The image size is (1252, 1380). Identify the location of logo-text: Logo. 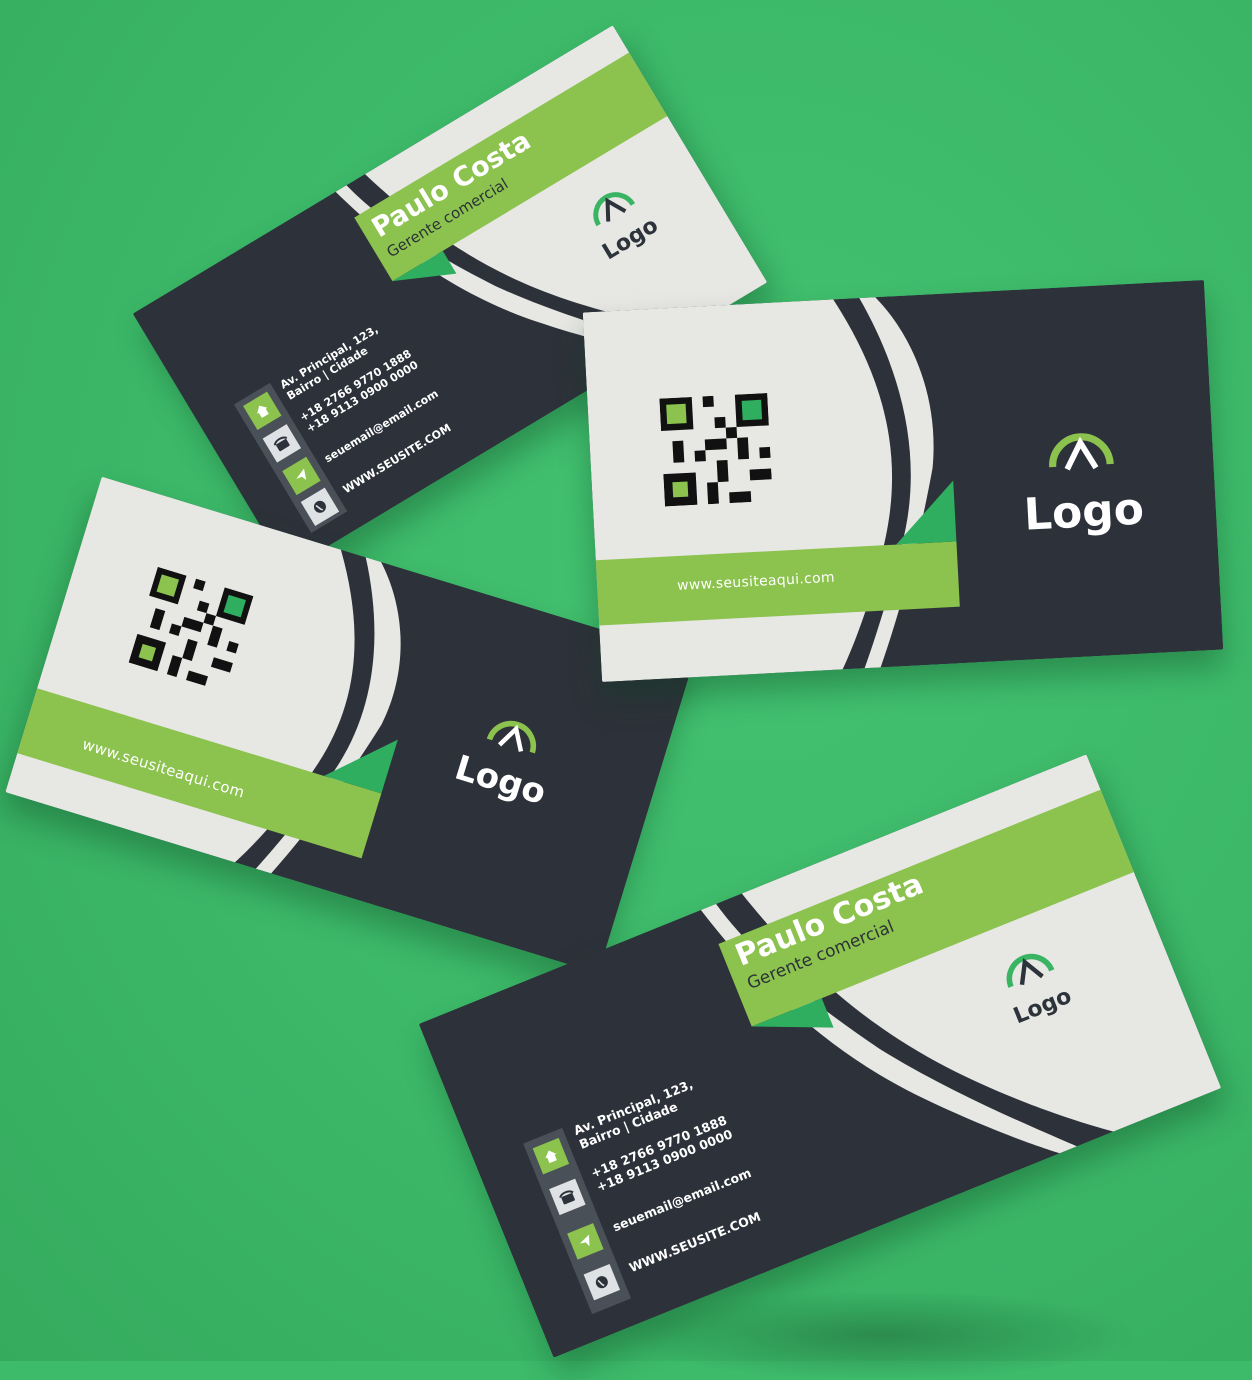
(1084, 512).